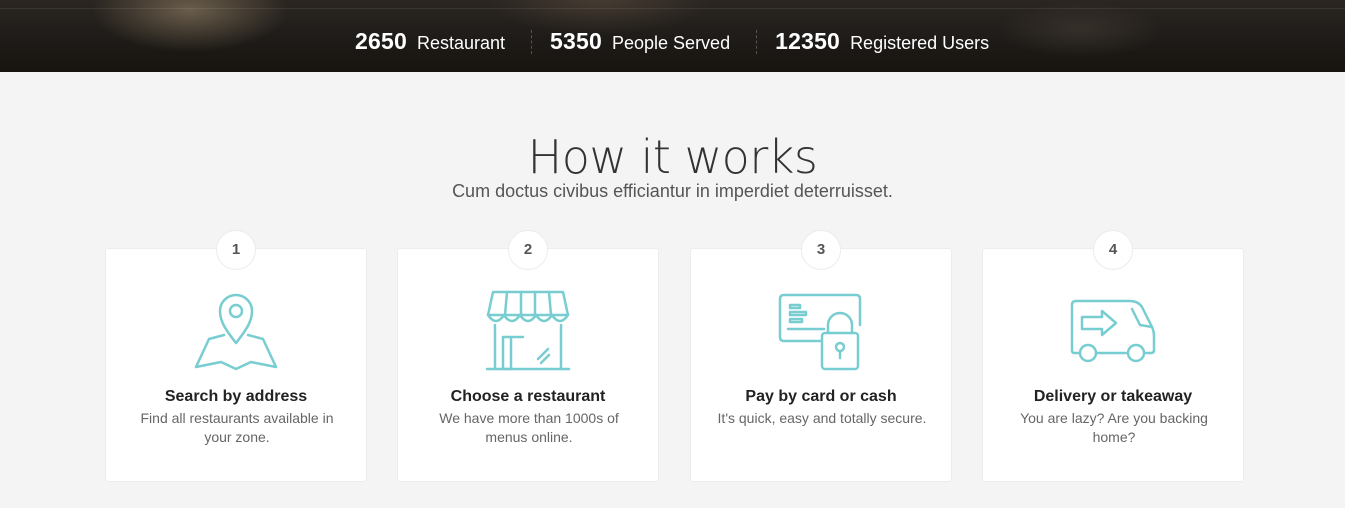  Describe the element at coordinates (528, 330) in the screenshot. I see `storefront-icon` at that location.